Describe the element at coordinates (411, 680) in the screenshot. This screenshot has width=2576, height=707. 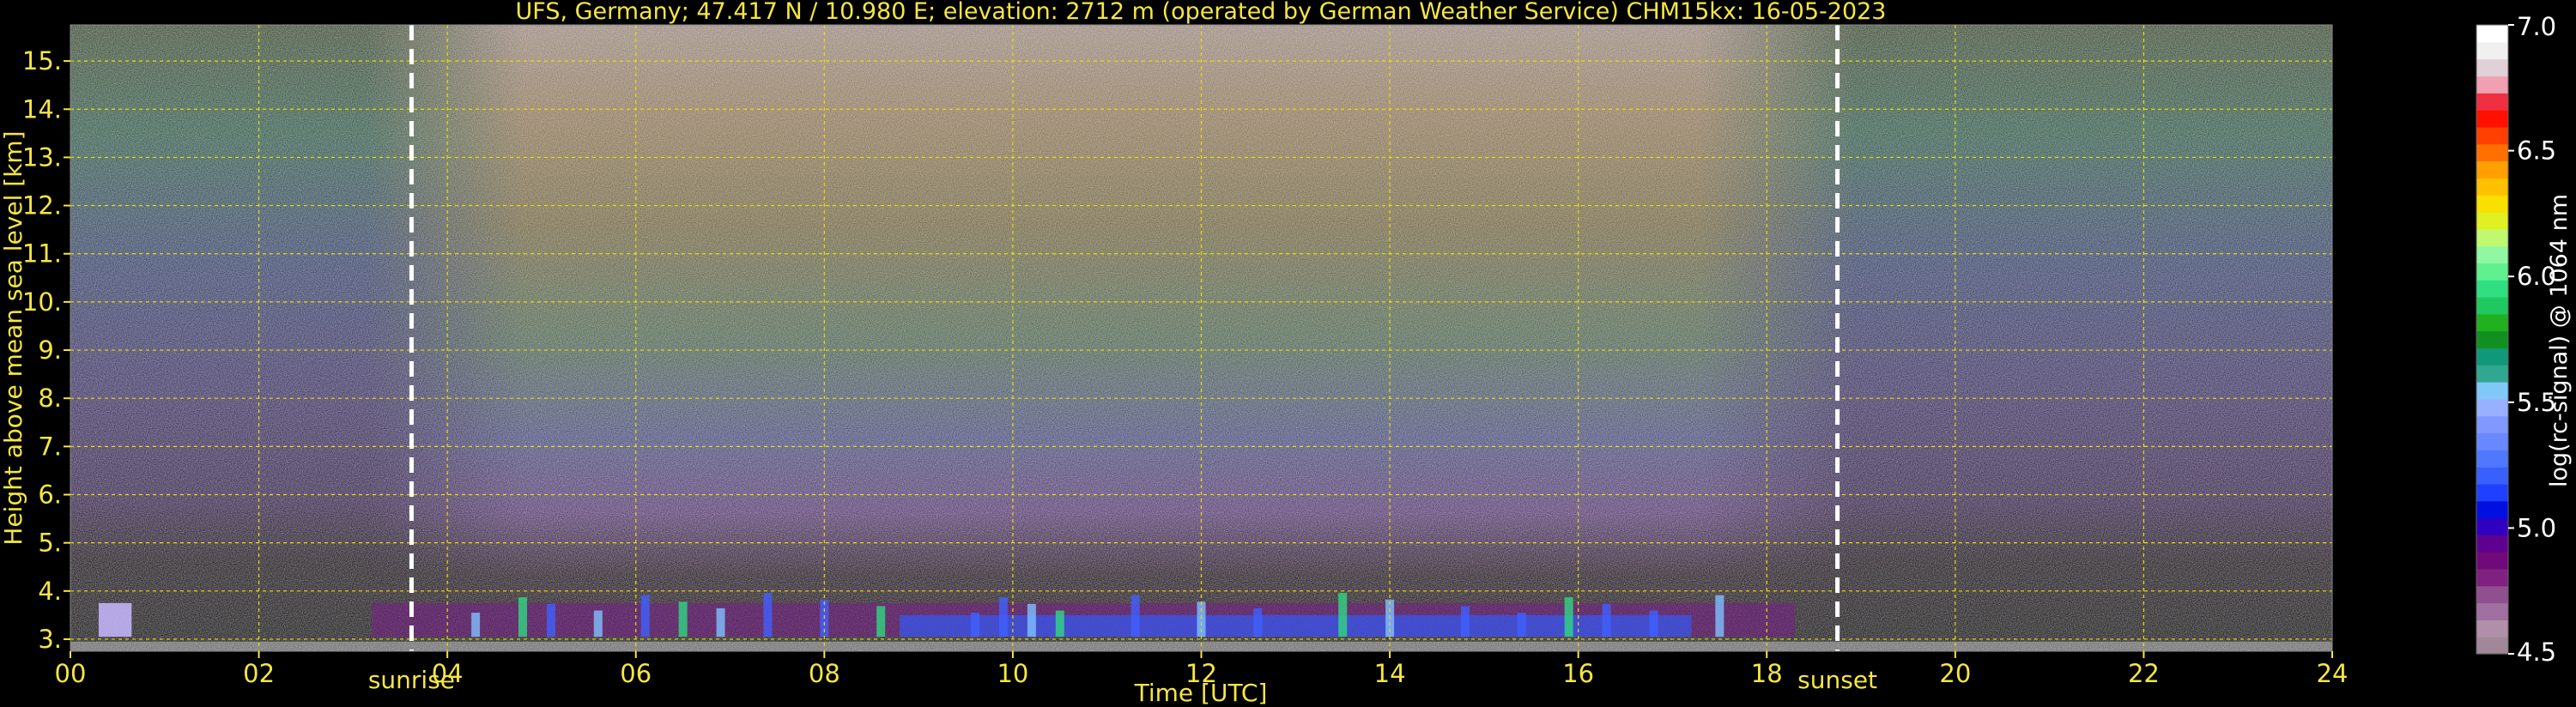
I see `event-label-sunrise: sunrise` at that location.